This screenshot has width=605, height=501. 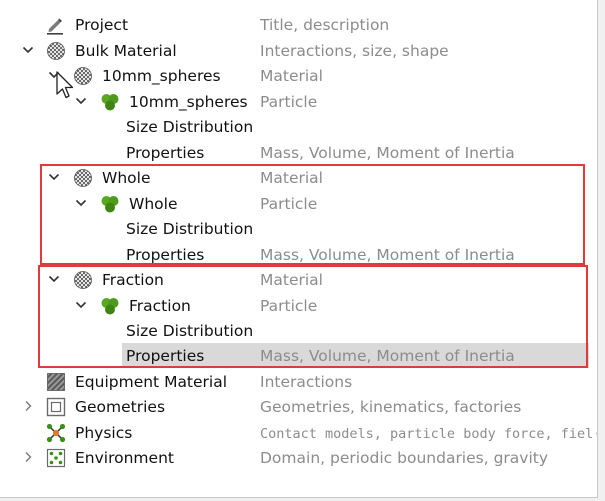 What do you see at coordinates (56, 51) in the screenshot?
I see `checkered-sphere-icon` at bounding box center [56, 51].